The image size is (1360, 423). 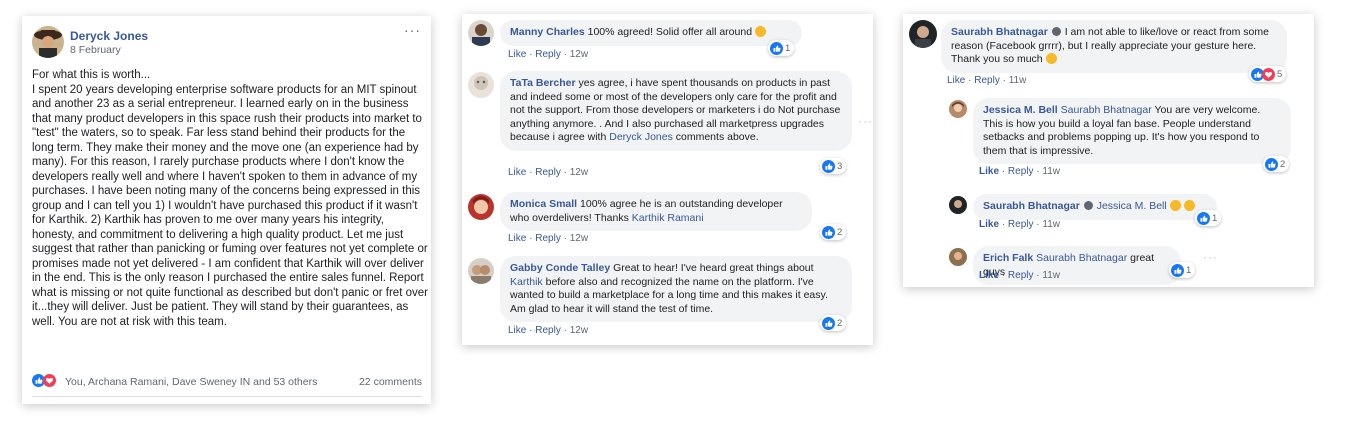 What do you see at coordinates (923, 34) in the screenshot?
I see `avatar-saurabh-bhatnagar` at bounding box center [923, 34].